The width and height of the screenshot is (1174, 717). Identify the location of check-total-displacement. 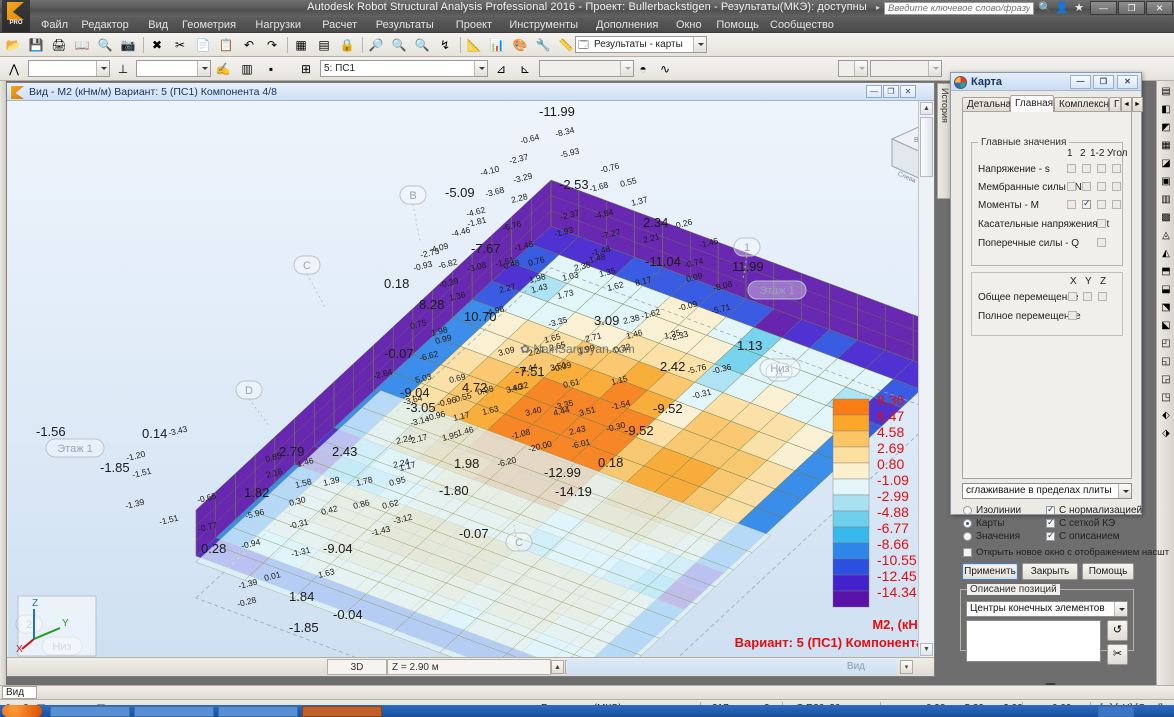
(1072, 315).